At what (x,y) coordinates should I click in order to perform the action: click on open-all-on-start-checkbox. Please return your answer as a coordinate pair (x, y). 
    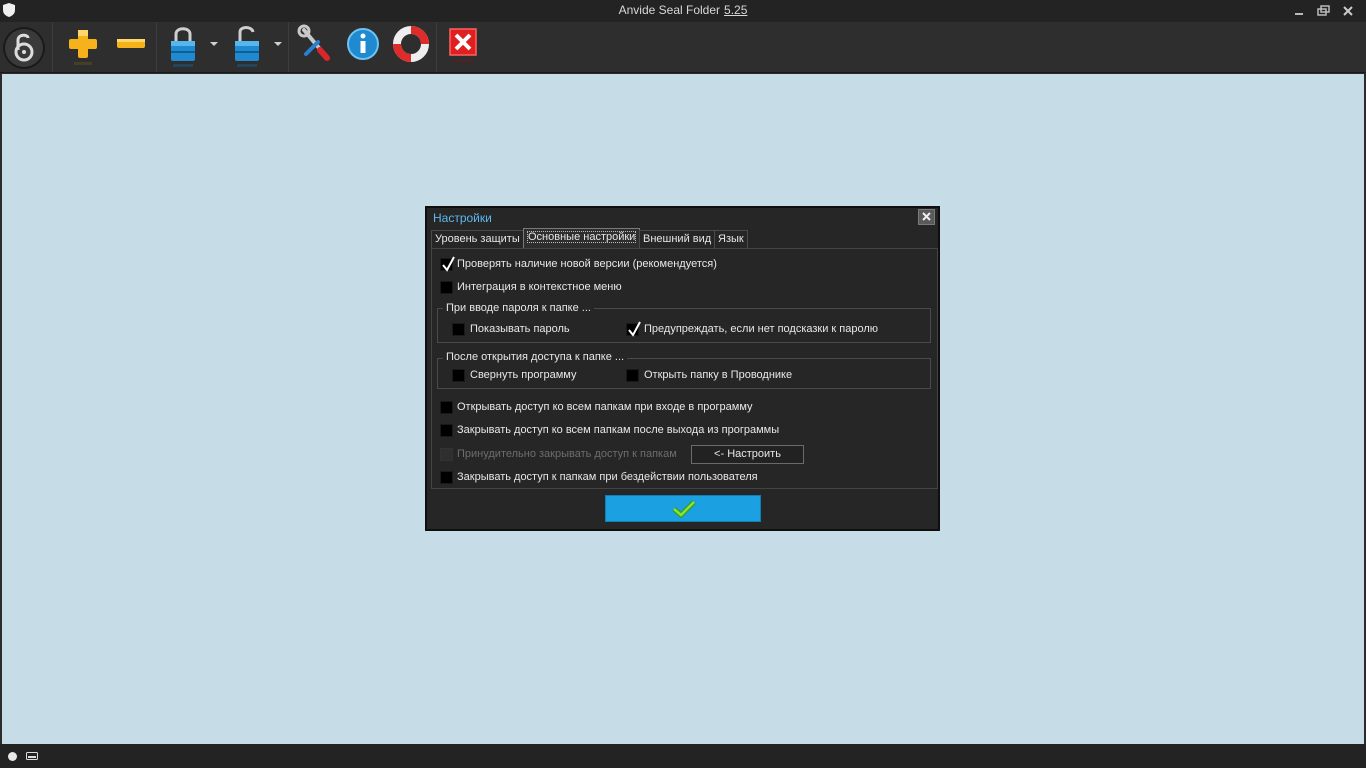
    Looking at the image, I should click on (446, 407).